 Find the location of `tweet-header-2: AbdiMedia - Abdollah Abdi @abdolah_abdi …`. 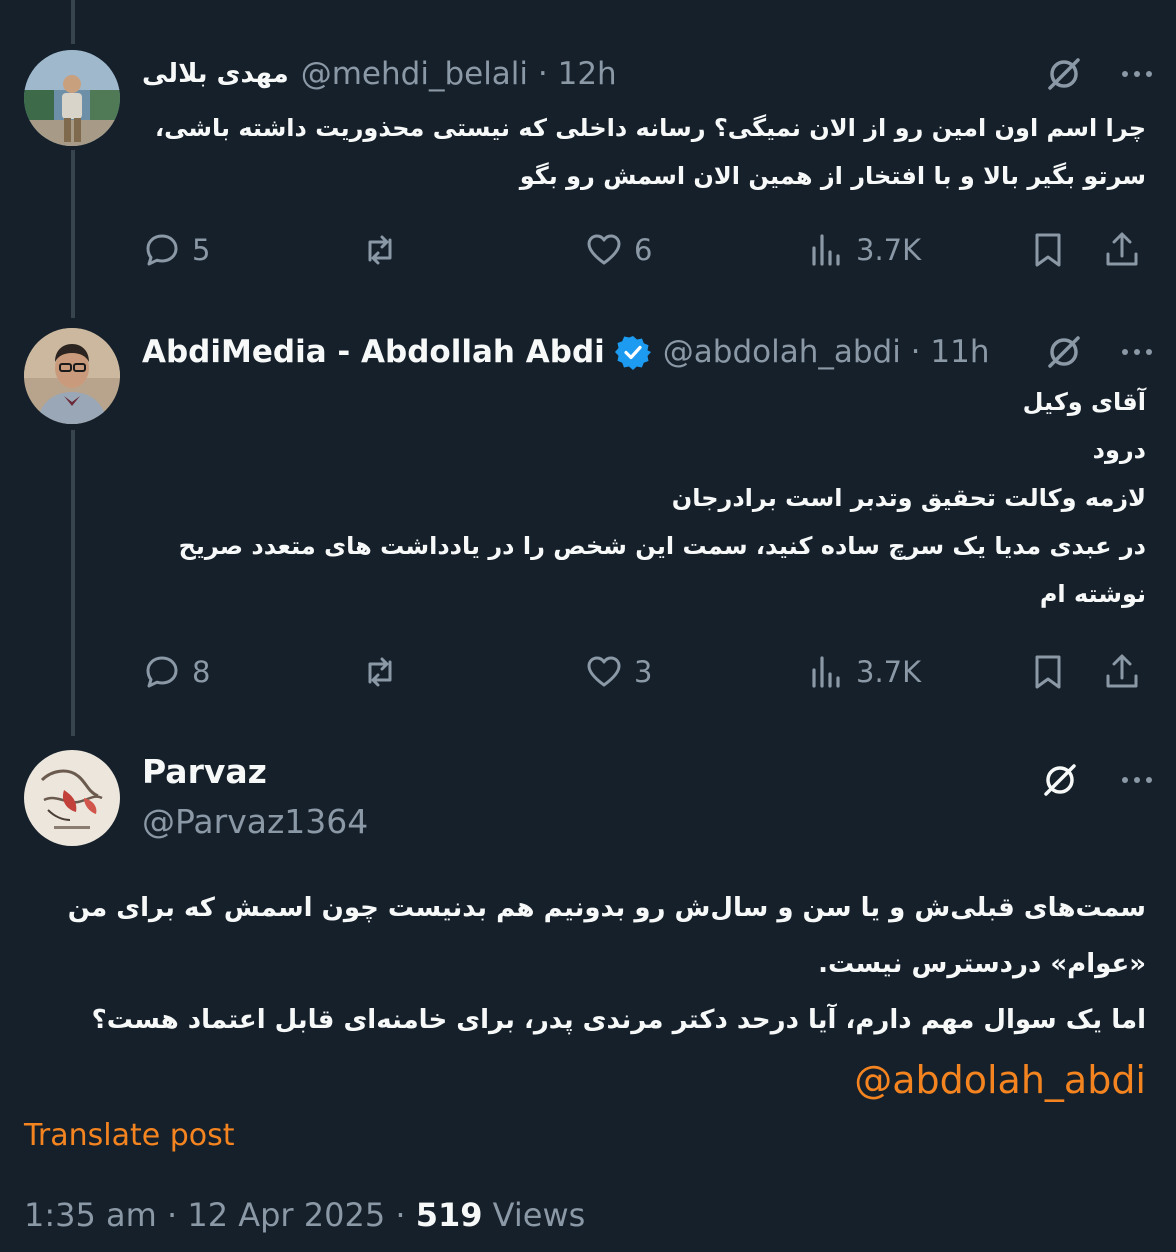

tweet-header-2: AbdiMedia - Abdollah Abdi @abdolah_abdi … is located at coordinates (647, 352).